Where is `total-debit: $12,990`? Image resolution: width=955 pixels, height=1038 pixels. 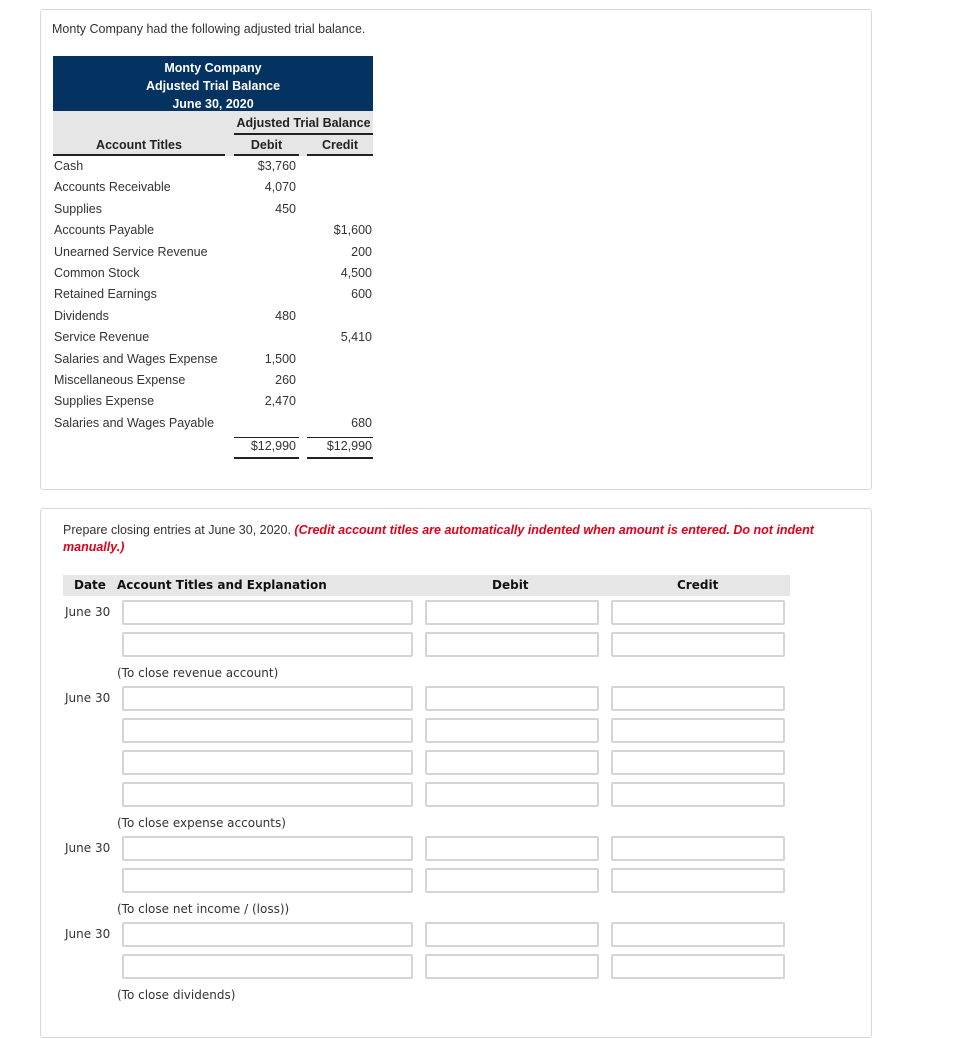 total-debit: $12,990 is located at coordinates (266, 448).